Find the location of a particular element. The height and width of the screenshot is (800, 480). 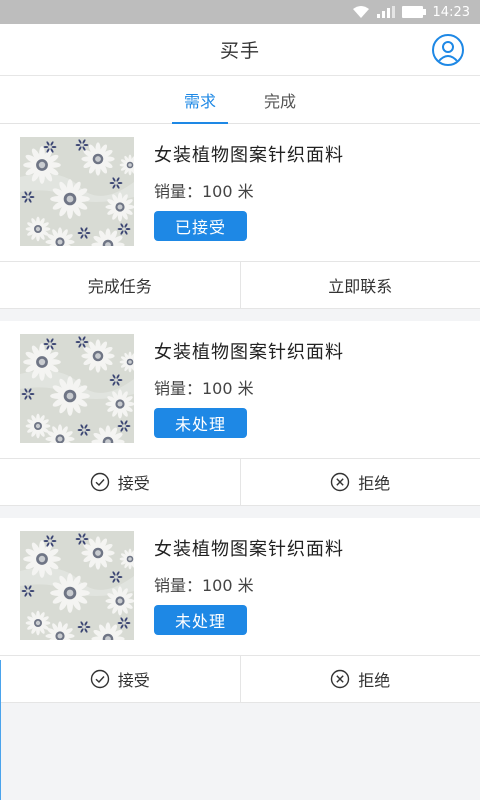

user-icon is located at coordinates (448, 52).